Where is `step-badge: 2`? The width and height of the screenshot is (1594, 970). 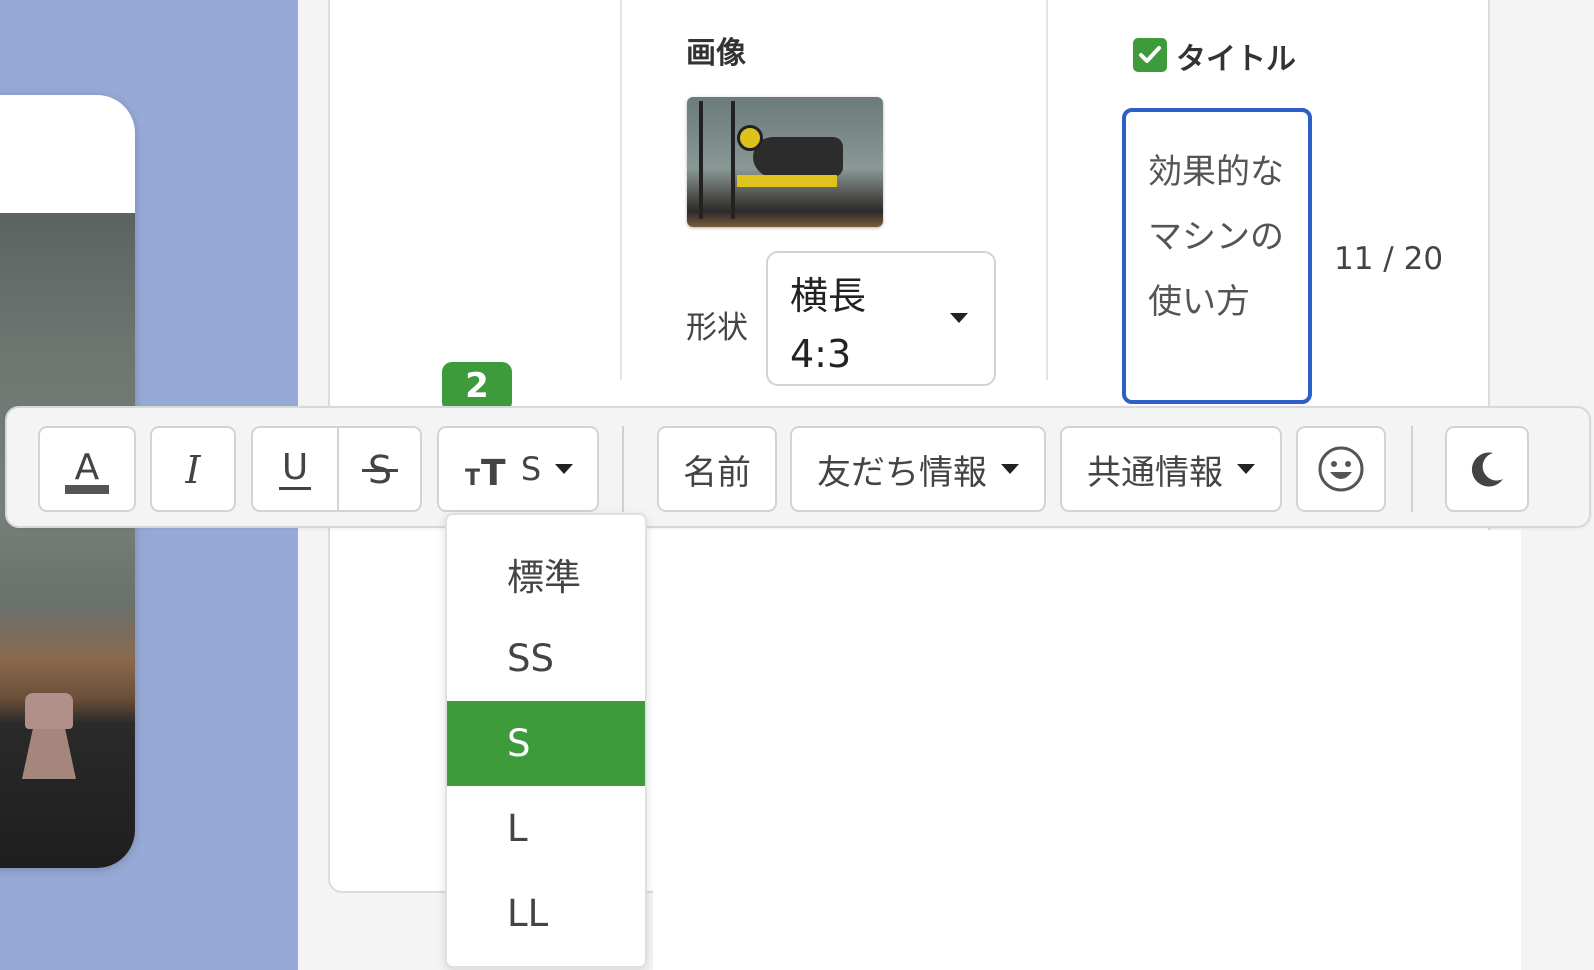 step-badge: 2 is located at coordinates (477, 387).